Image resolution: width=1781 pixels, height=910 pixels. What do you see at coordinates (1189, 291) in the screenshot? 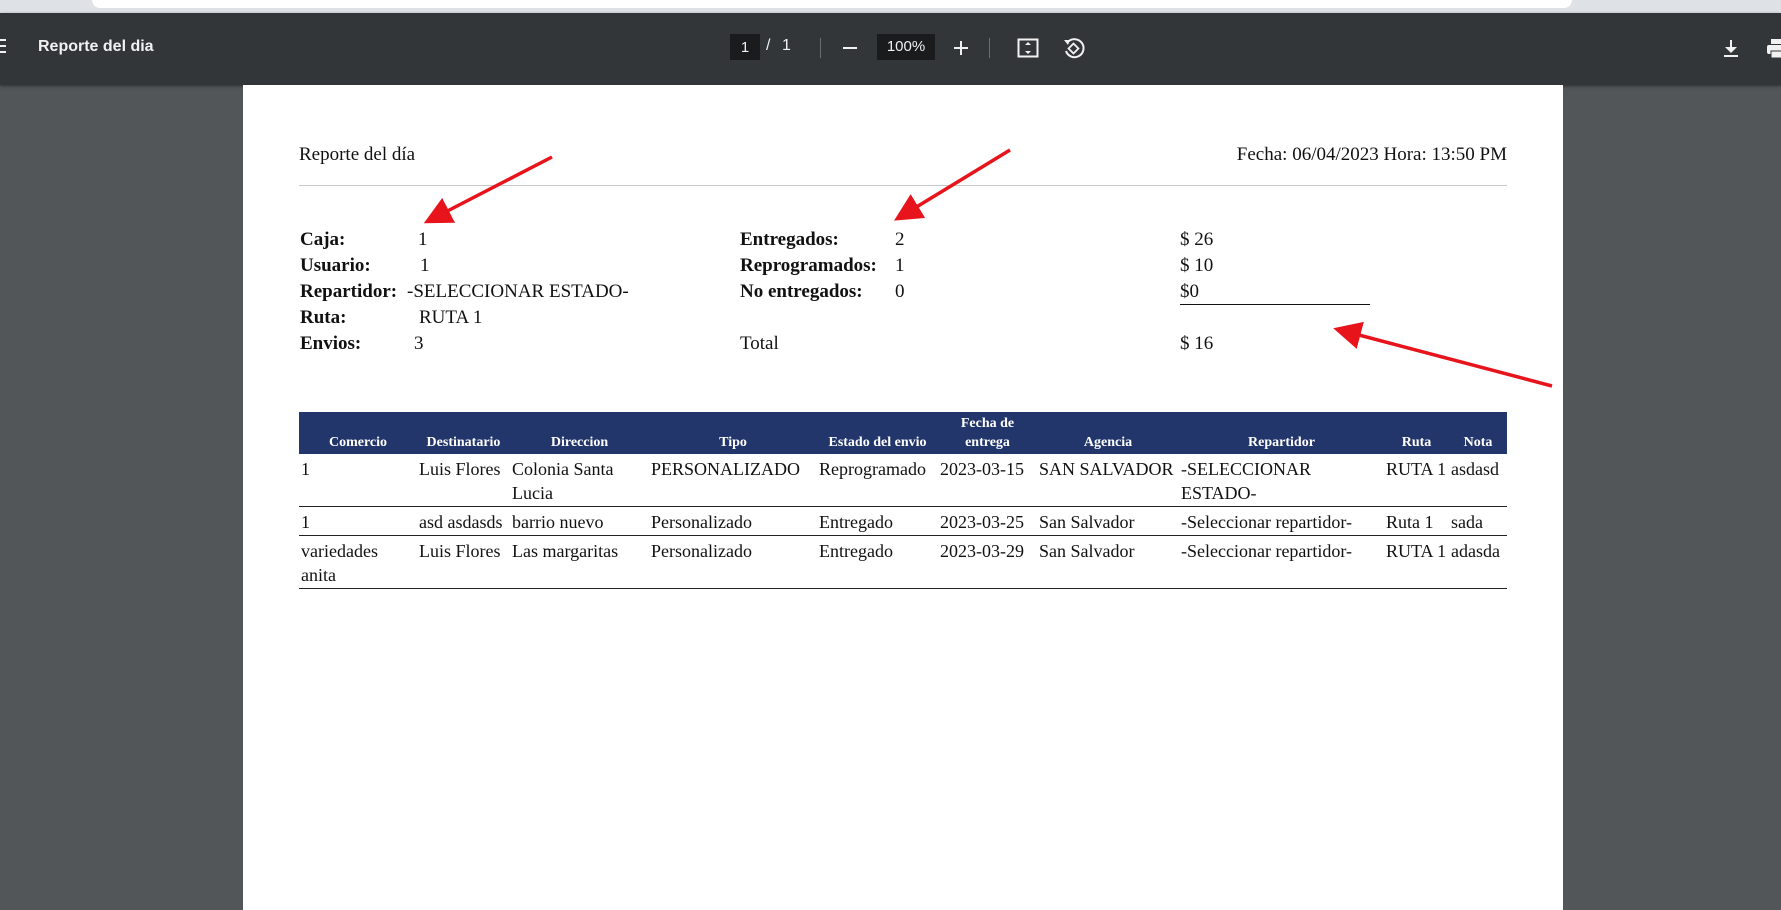
I see `amount-no-entregados: $0` at bounding box center [1189, 291].